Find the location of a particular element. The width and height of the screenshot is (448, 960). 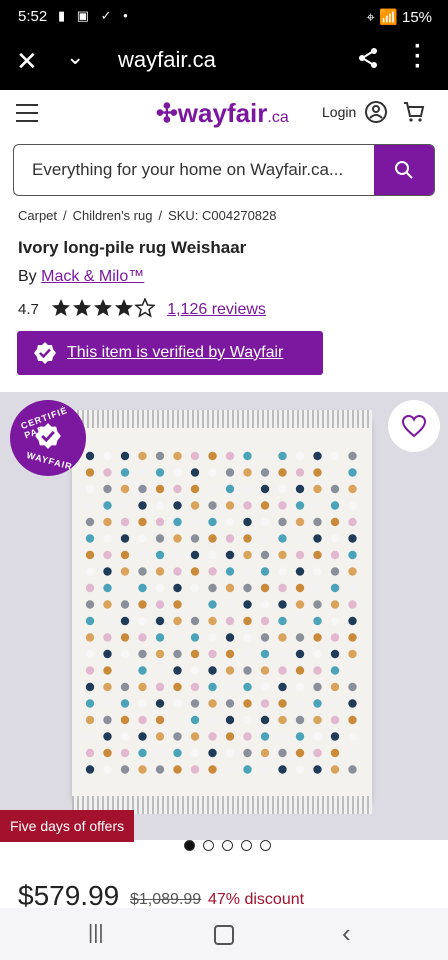

cart-icon is located at coordinates (414, 114).